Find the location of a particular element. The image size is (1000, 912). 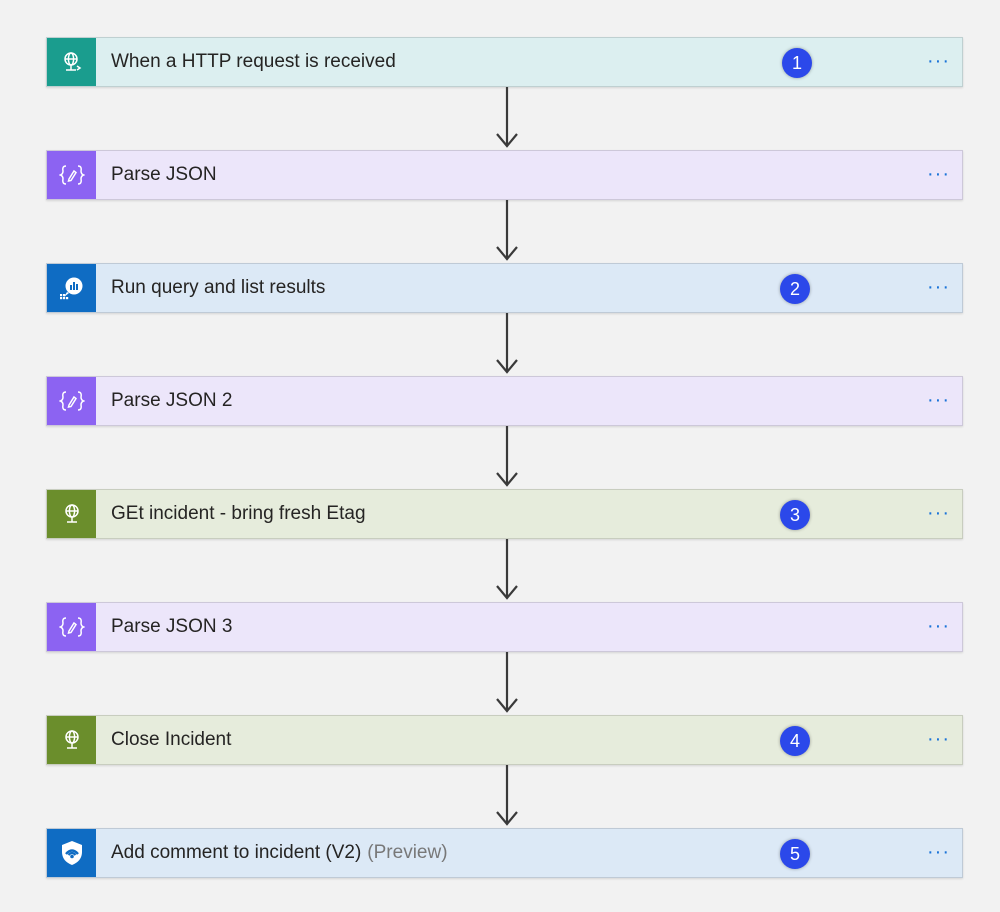

step-number-badge: 1 is located at coordinates (797, 63).